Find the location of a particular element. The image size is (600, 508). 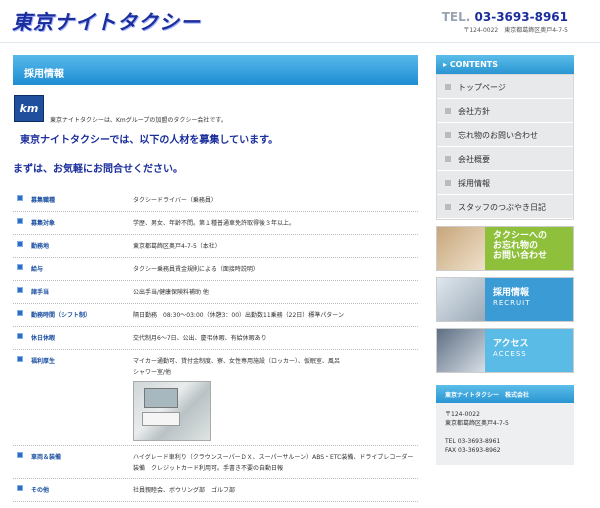

page-title: 採用情報 is located at coordinates (215, 70).